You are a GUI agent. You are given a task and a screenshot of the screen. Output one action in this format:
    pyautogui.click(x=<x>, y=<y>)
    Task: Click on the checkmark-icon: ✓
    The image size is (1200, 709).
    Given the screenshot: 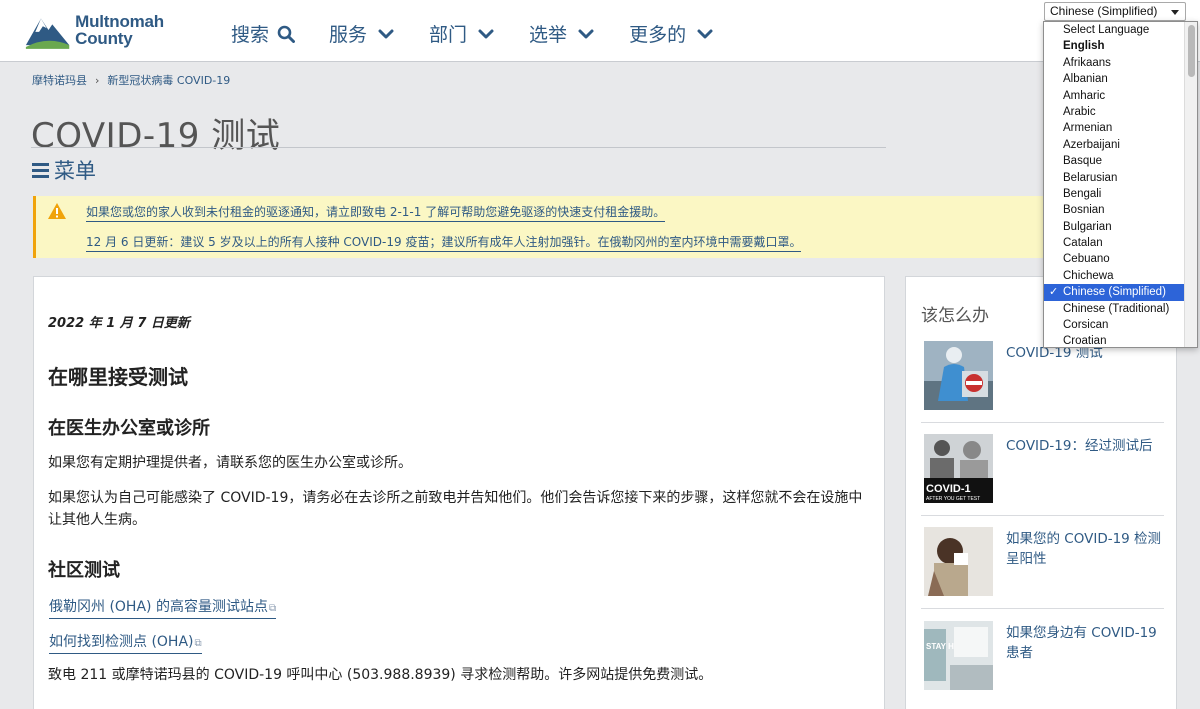 What is the action you would take?
    pyautogui.click(x=1054, y=292)
    